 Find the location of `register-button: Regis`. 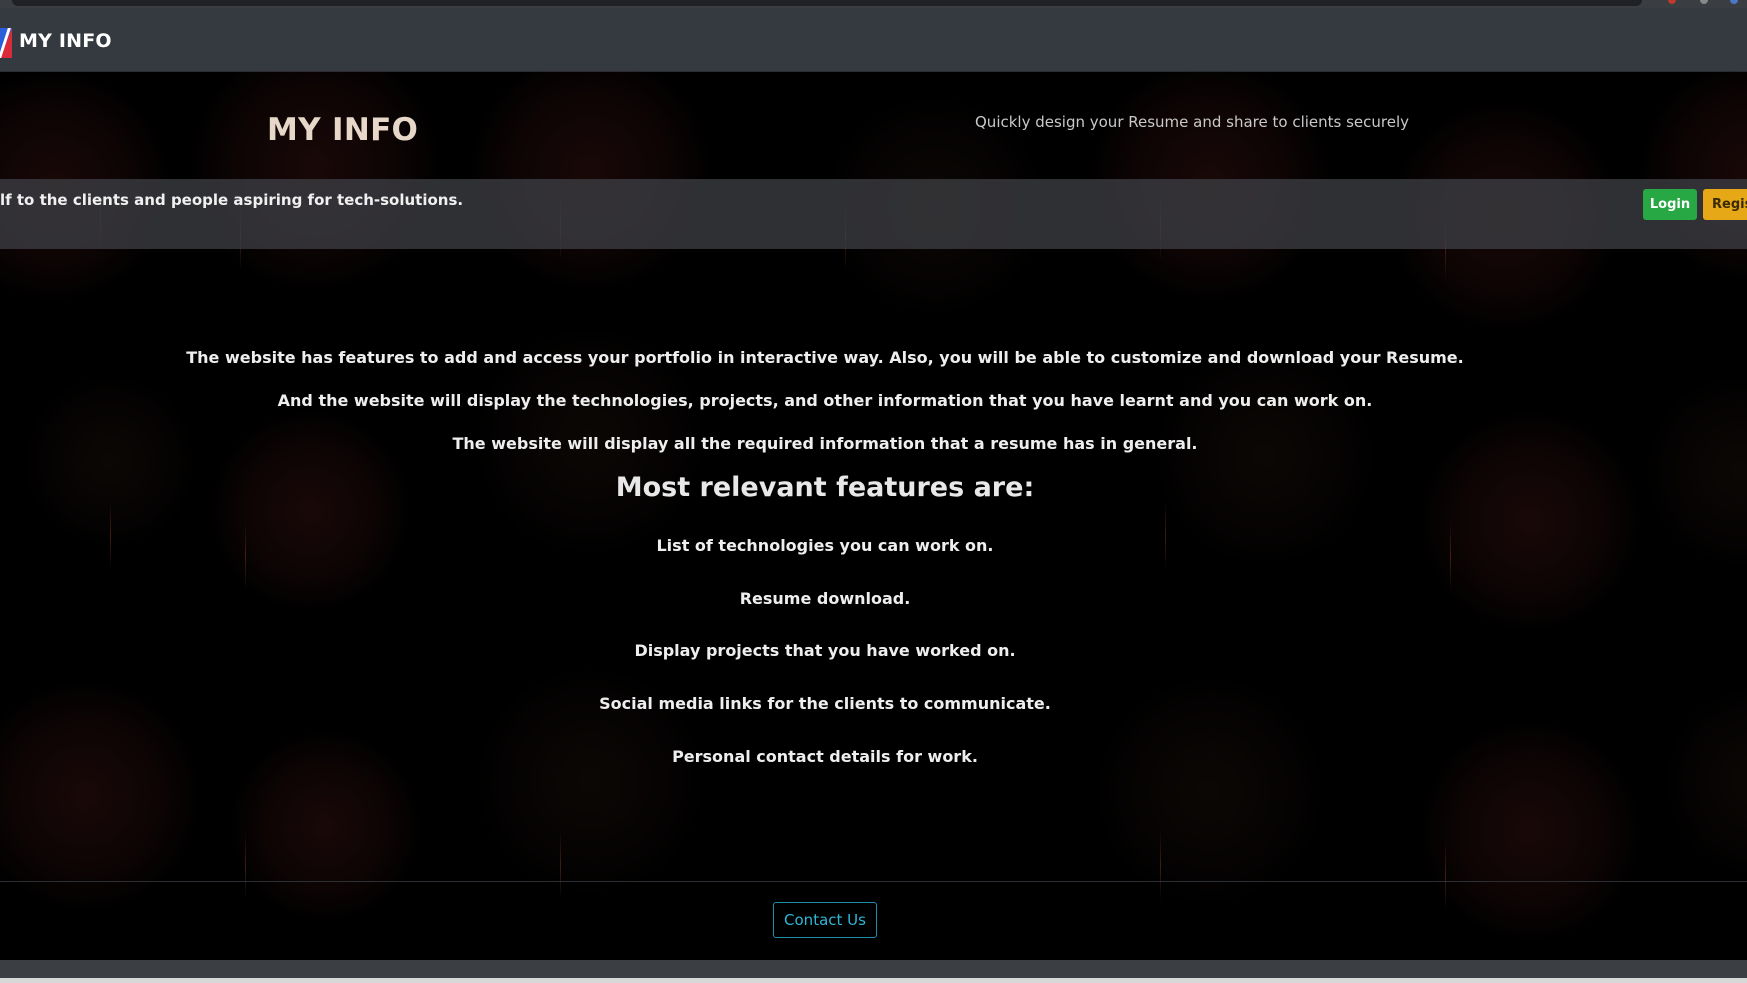

register-button: Regis is located at coordinates (1725, 204).